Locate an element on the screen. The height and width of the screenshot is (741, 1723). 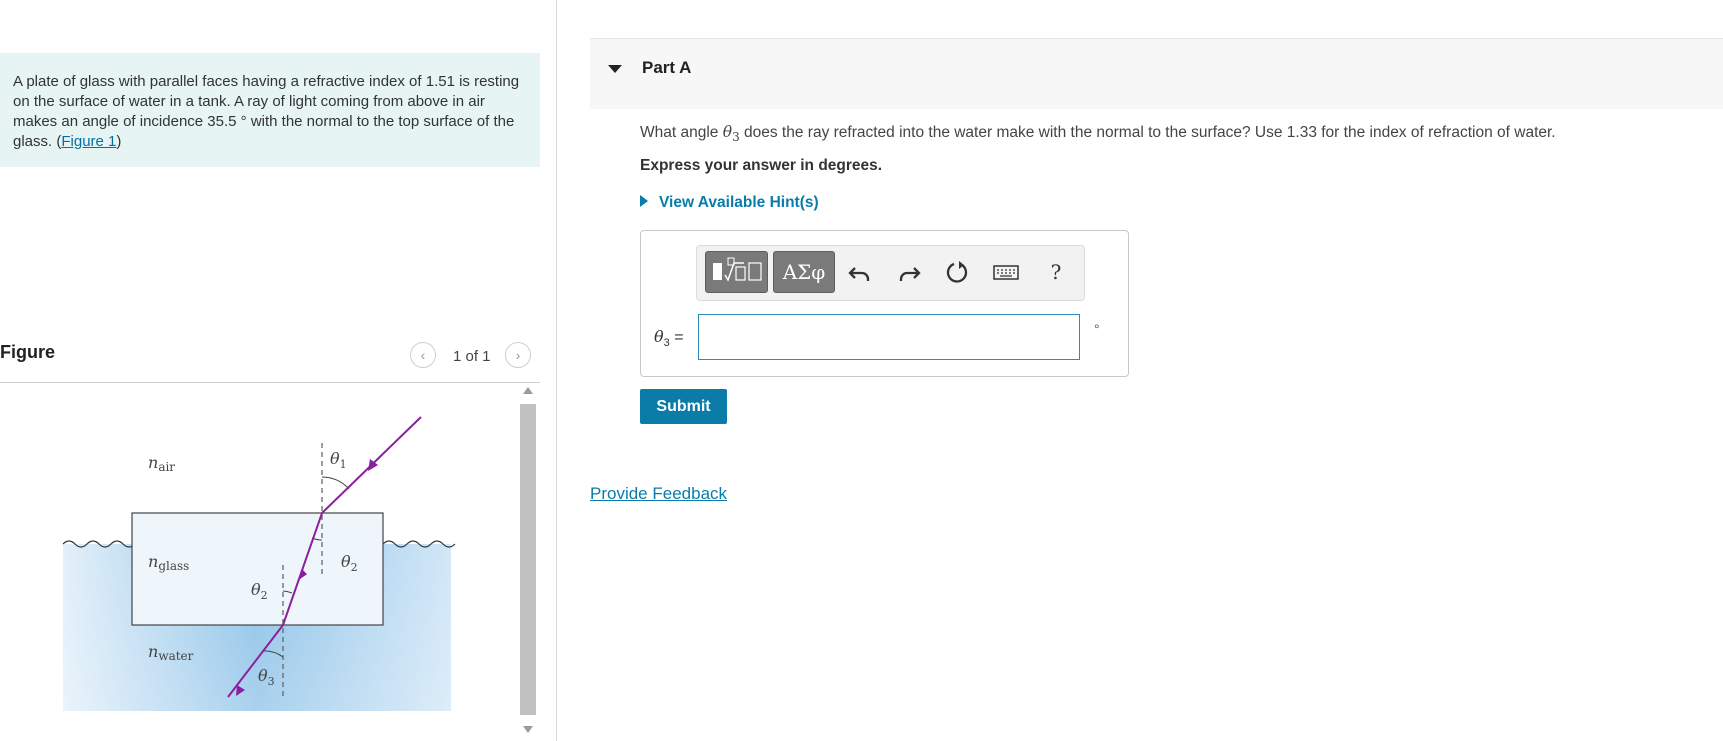
submit-button: Submit is located at coordinates (683, 406).